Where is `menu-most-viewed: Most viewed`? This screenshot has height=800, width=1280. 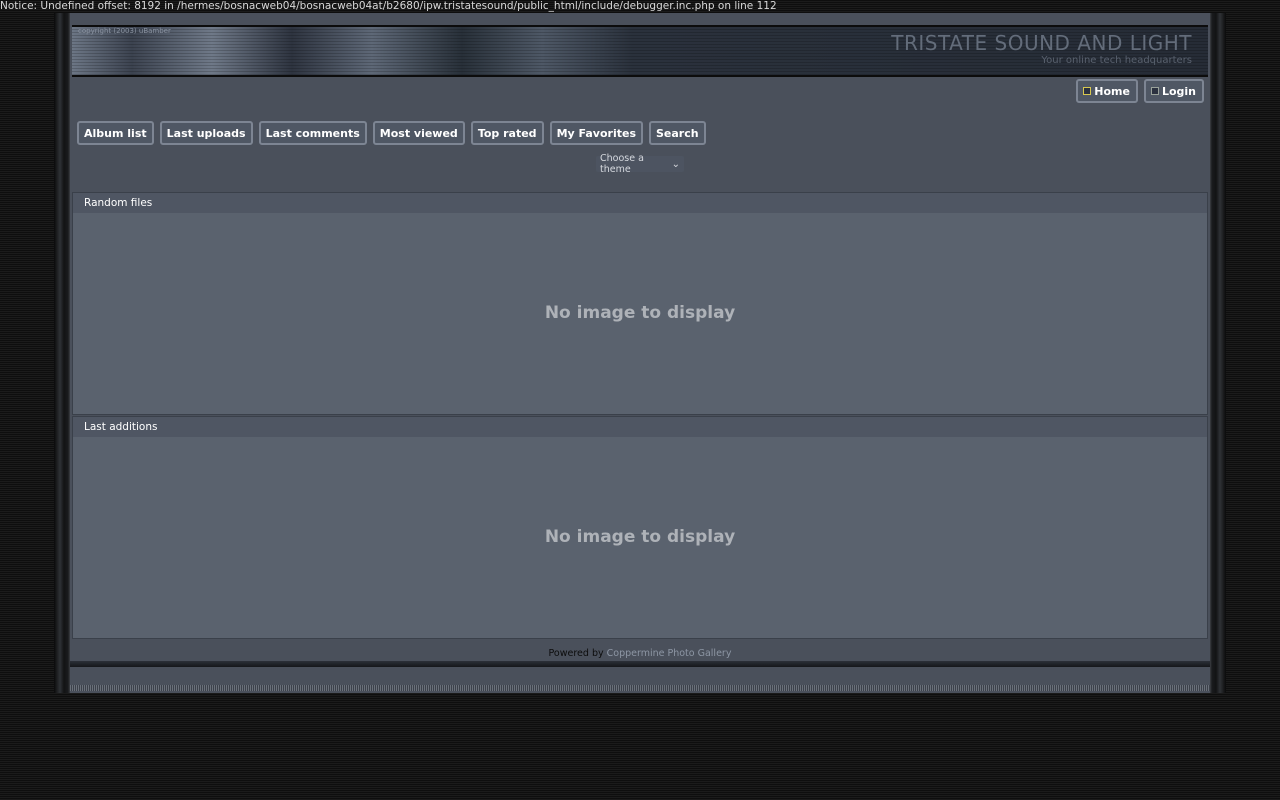
menu-most-viewed: Most viewed is located at coordinates (418, 133).